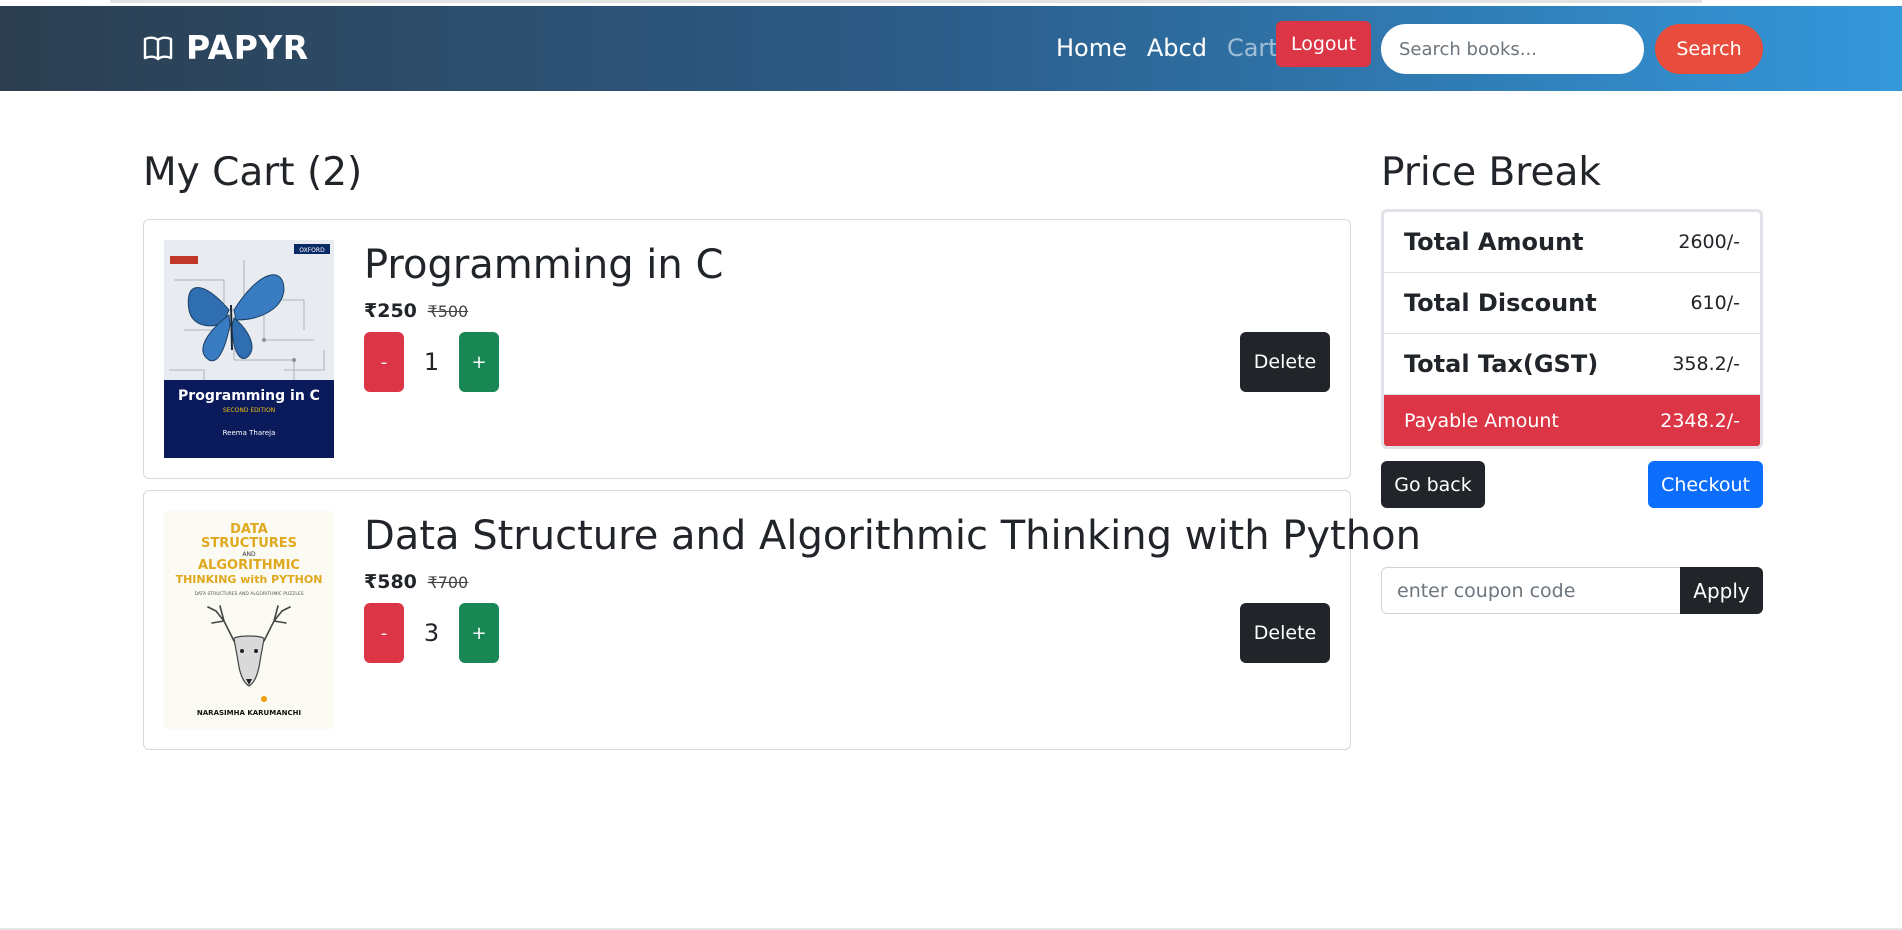  I want to click on price-row-total-tax: Total Tax(GST) 358.2/-, so click(1572, 364).